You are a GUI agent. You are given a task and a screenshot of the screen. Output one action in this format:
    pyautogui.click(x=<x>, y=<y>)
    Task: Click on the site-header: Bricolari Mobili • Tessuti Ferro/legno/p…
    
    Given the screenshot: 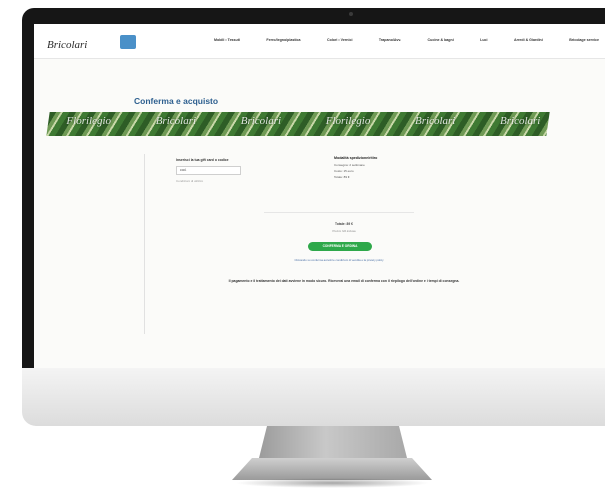 What is the action you would take?
    pyautogui.click(x=319, y=41)
    